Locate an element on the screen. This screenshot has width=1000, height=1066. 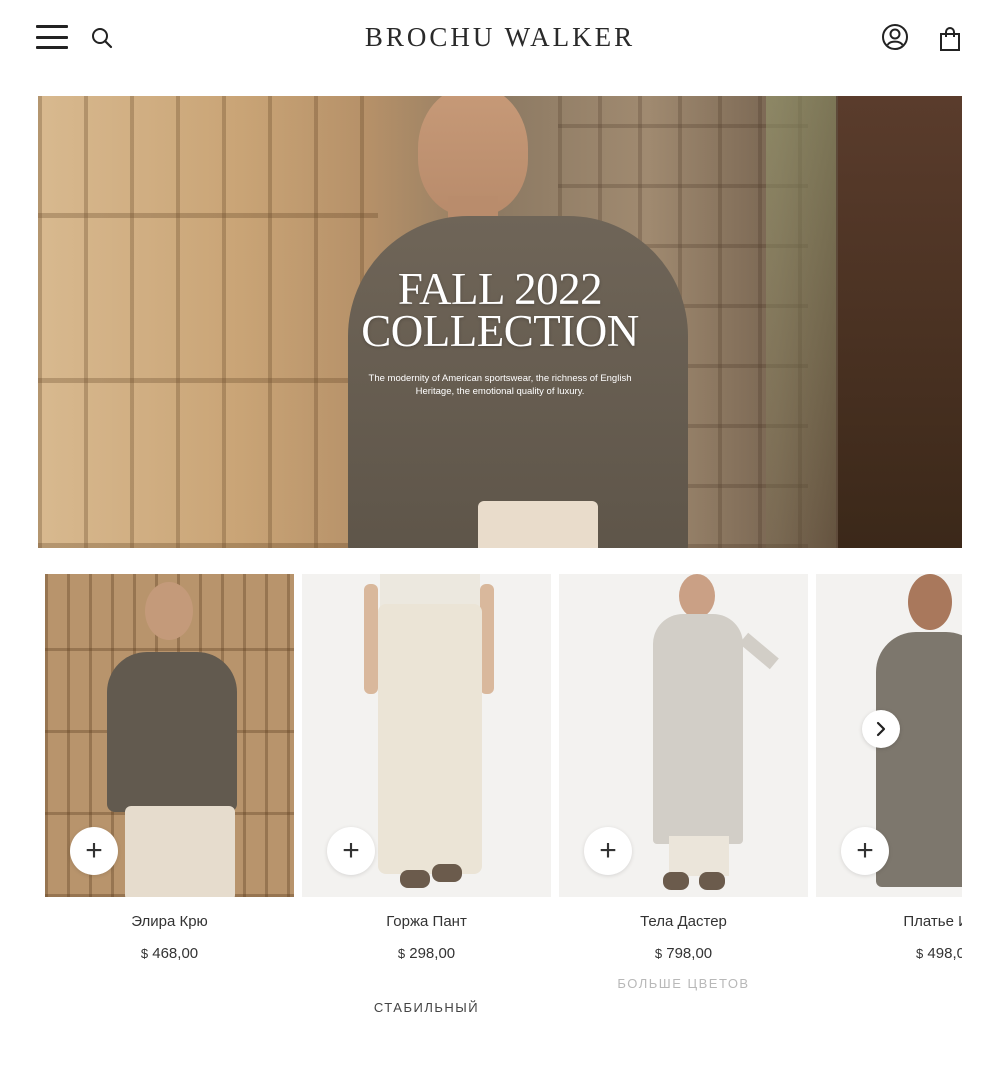
hero-title-line1: FALL 2022 is located at coordinates (500, 289).